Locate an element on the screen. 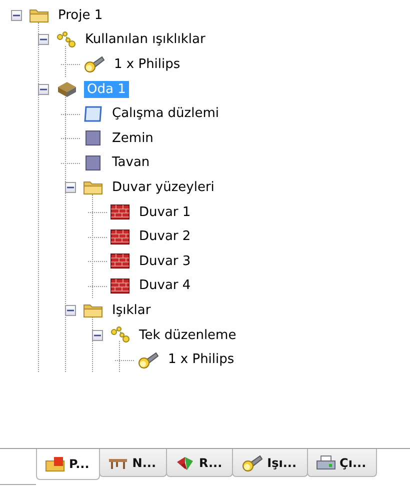 This screenshot has width=410, height=493. tree-item: Duvar 4 is located at coordinates (165, 285).